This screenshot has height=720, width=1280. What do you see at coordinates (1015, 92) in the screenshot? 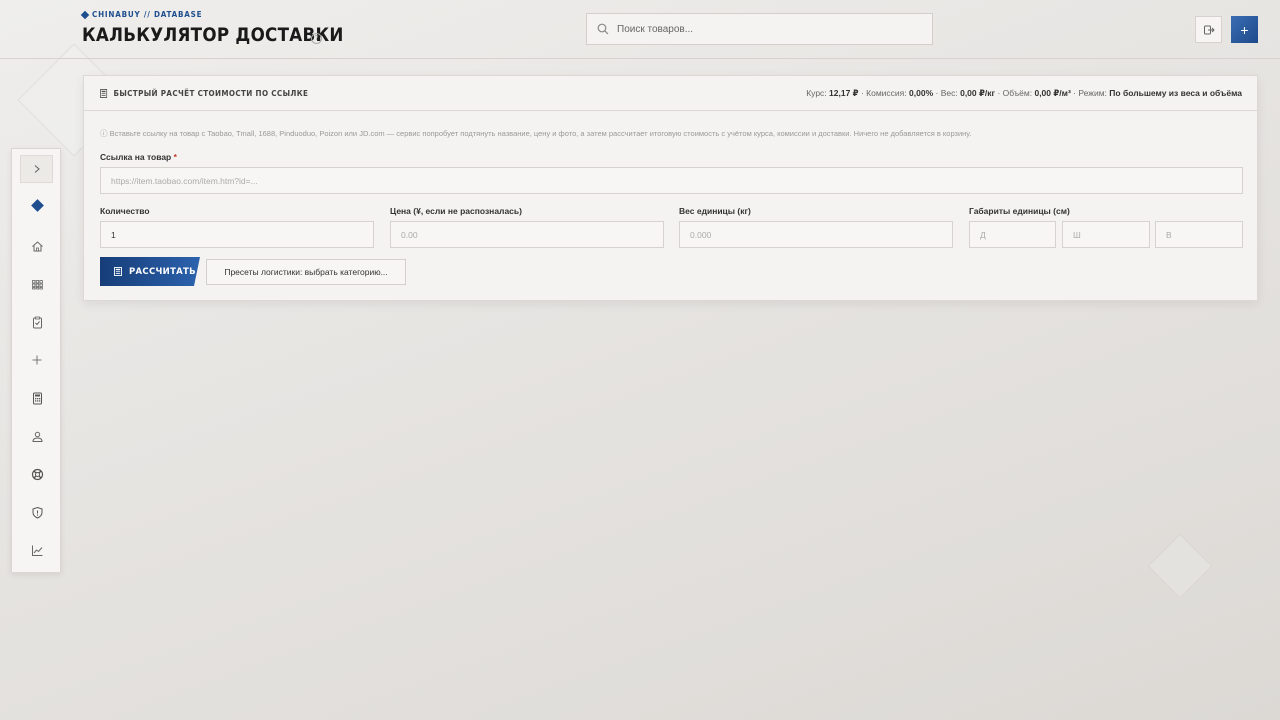
I see `volume-rate-label: · Объём:` at bounding box center [1015, 92].